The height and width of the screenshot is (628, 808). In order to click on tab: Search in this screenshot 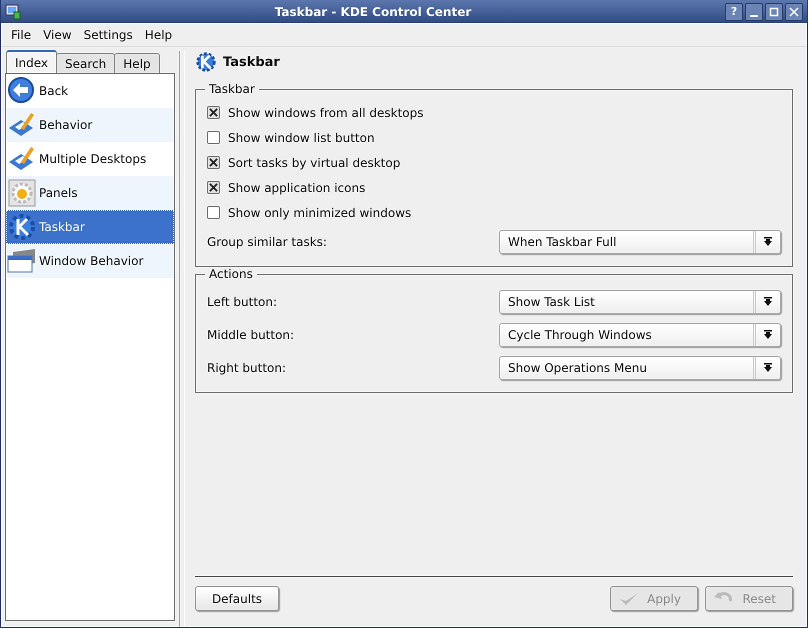, I will do `click(86, 63)`.